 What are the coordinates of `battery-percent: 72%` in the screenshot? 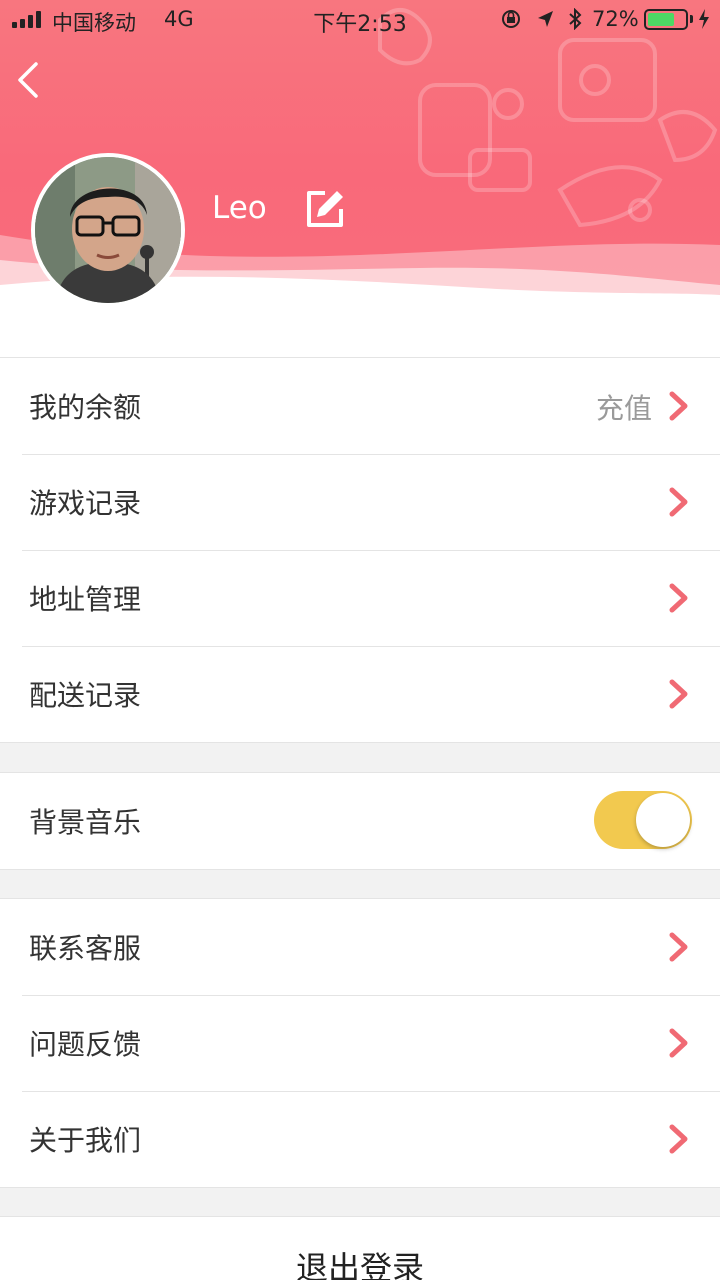 It's located at (615, 19).